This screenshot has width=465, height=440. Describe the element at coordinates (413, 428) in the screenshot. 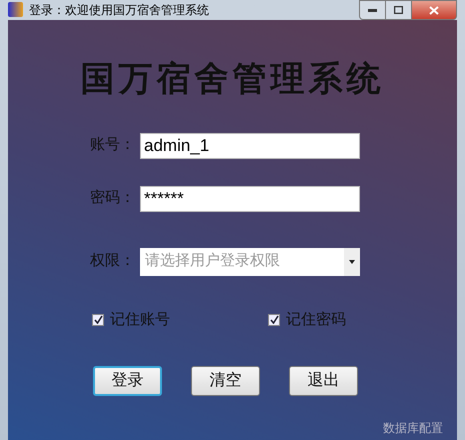

I see `database-config-link: 数据库配置` at that location.